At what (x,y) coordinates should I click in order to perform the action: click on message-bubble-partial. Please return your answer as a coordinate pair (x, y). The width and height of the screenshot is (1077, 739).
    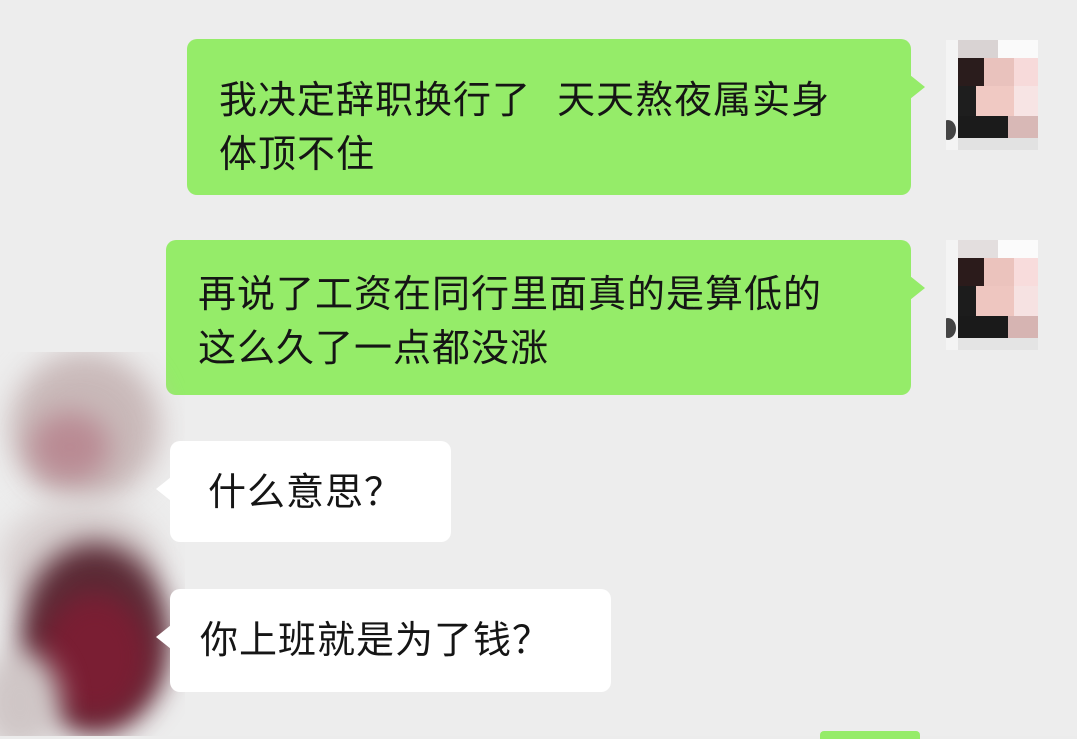
    Looking at the image, I should click on (870, 735).